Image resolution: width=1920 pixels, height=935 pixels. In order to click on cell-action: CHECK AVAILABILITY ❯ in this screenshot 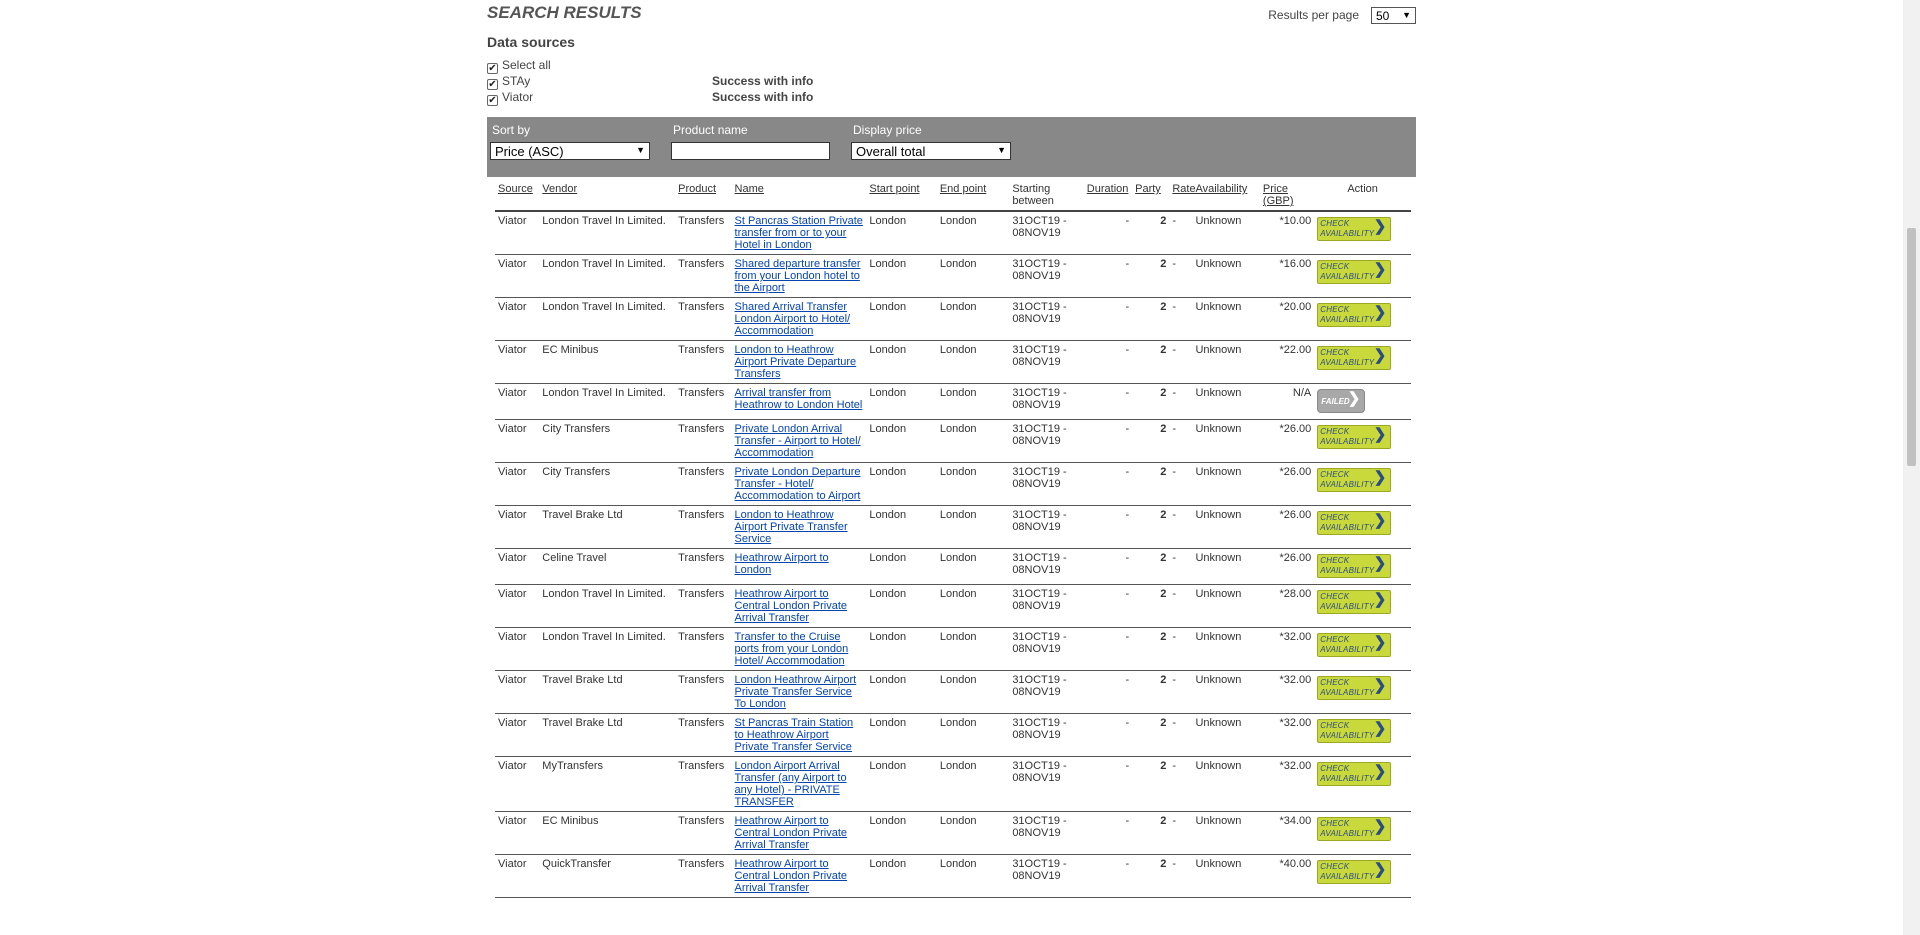, I will do `click(1362, 319)`.